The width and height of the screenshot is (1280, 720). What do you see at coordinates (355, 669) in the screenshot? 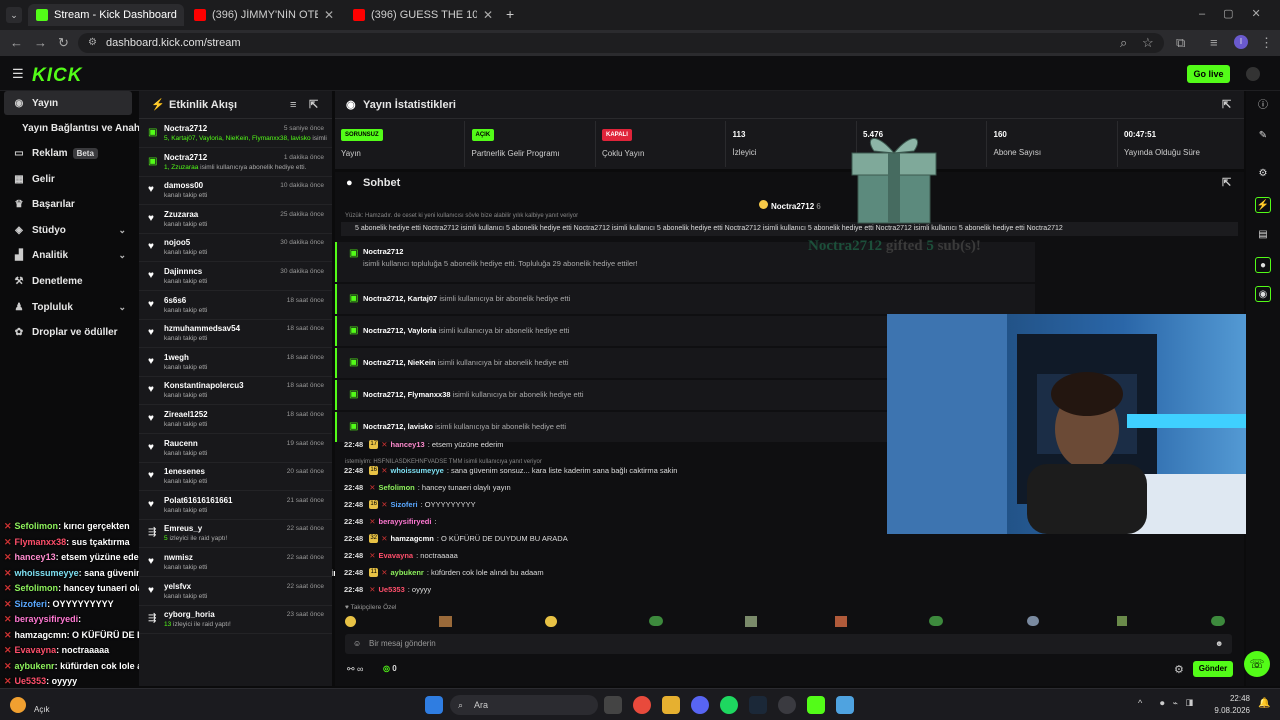
I see `share-icon: ⚯ ∞` at bounding box center [355, 669].